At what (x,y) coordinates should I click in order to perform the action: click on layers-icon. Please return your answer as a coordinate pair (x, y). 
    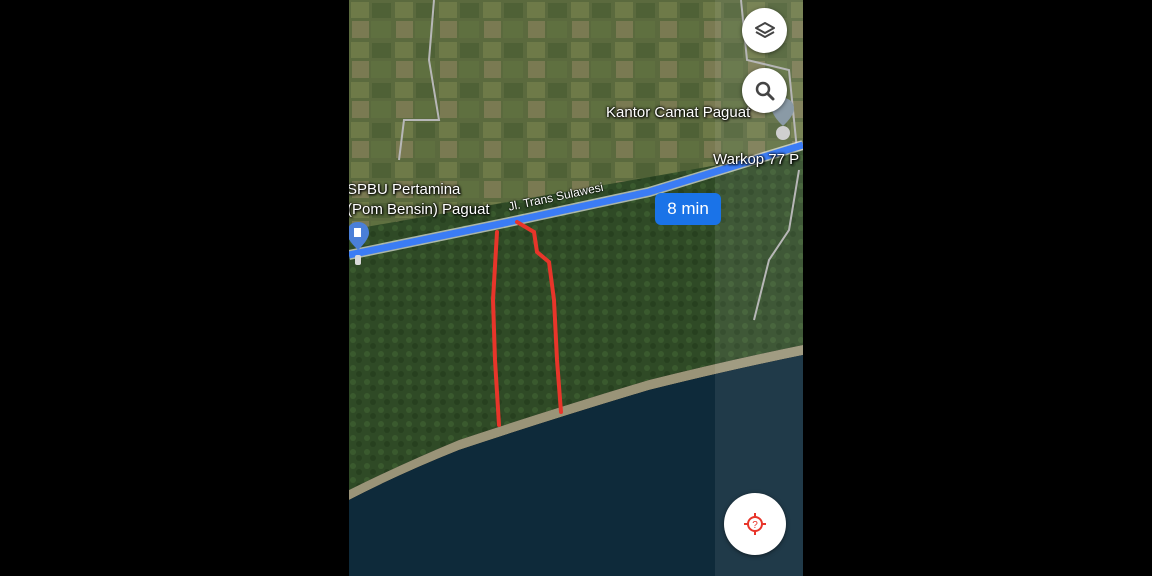
    Looking at the image, I should click on (764, 29).